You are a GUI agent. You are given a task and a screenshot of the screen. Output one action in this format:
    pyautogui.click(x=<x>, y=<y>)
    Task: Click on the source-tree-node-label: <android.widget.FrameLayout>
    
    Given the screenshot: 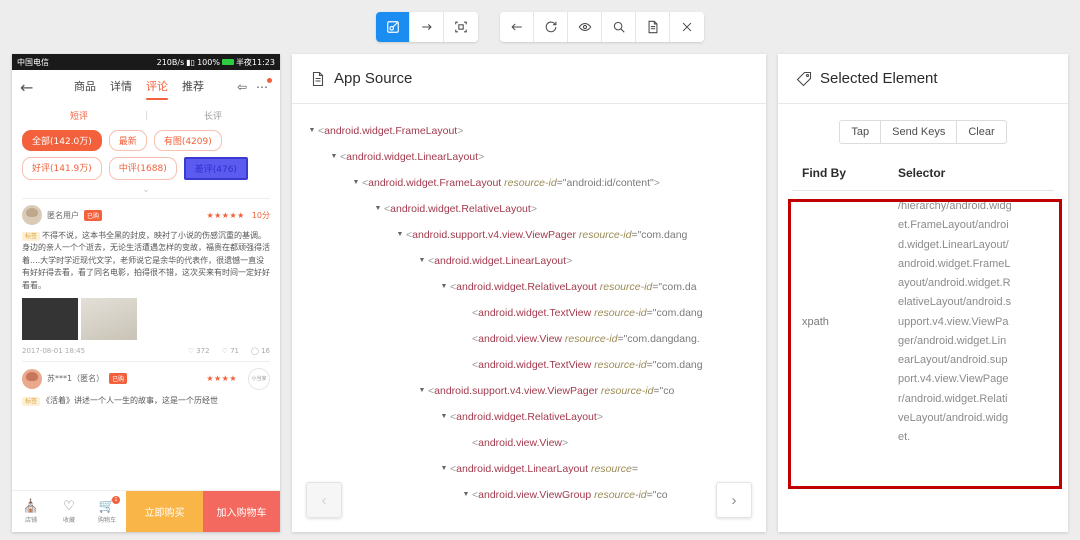 What is the action you would take?
    pyautogui.click(x=391, y=131)
    